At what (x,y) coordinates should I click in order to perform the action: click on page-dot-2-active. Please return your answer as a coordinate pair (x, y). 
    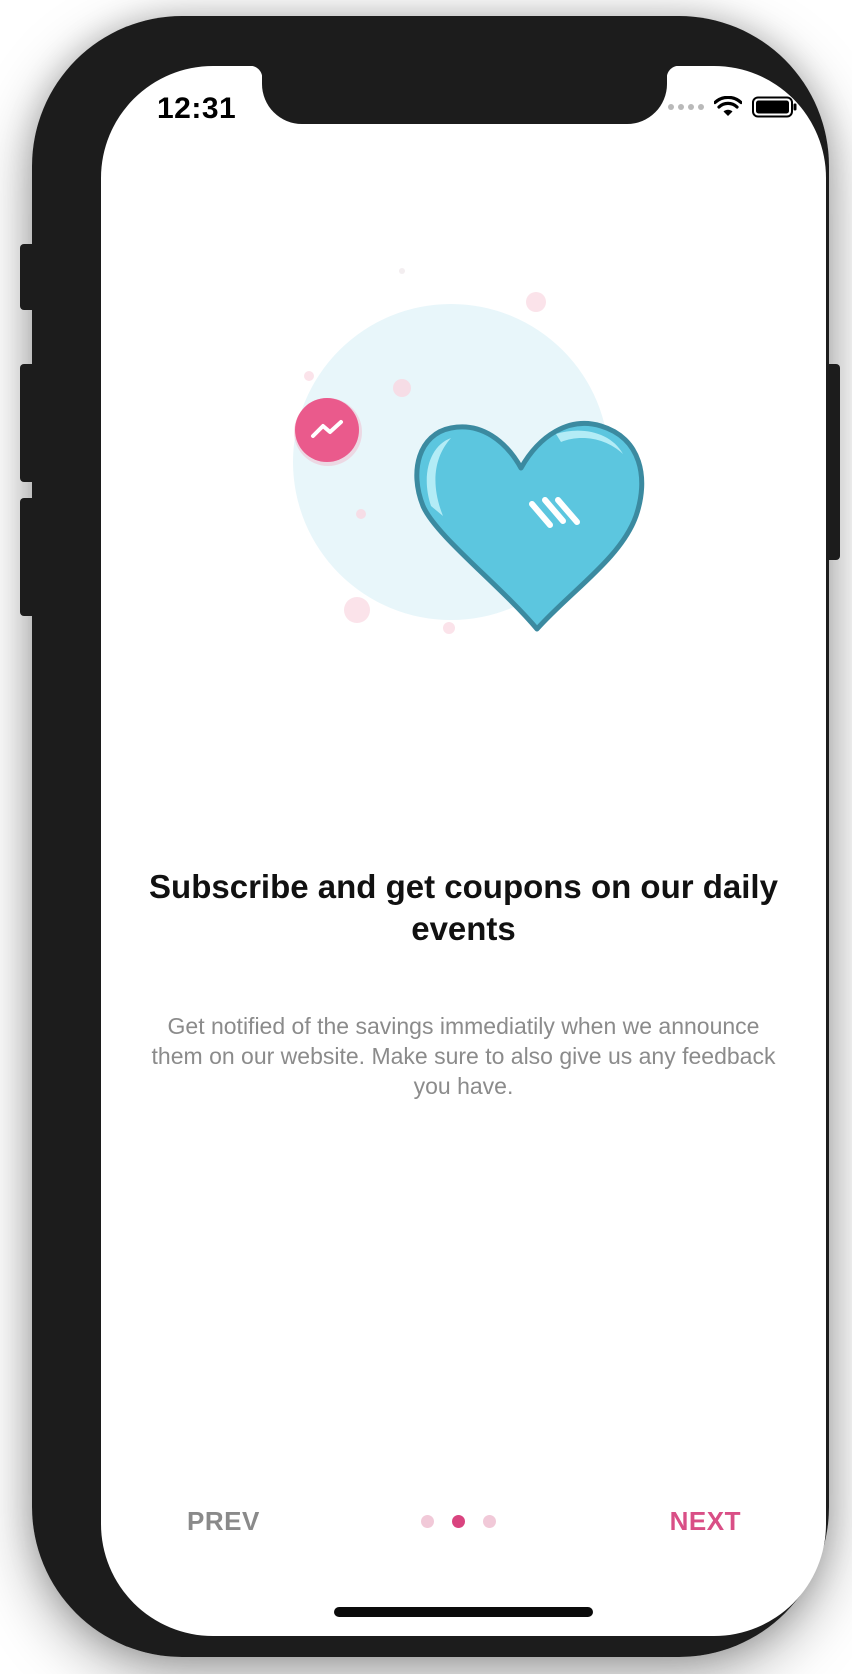
    Looking at the image, I should click on (458, 1521).